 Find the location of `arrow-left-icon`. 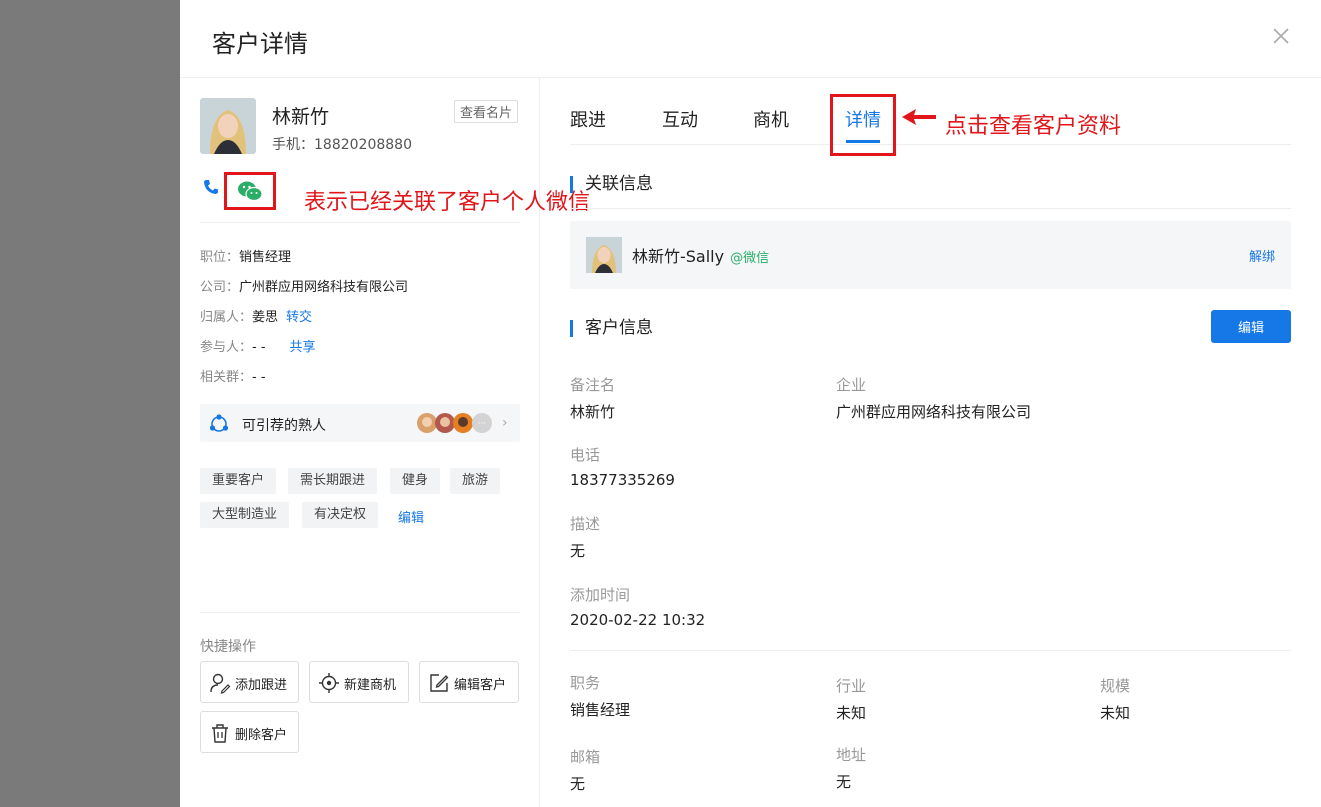

arrow-left-icon is located at coordinates (919, 117).